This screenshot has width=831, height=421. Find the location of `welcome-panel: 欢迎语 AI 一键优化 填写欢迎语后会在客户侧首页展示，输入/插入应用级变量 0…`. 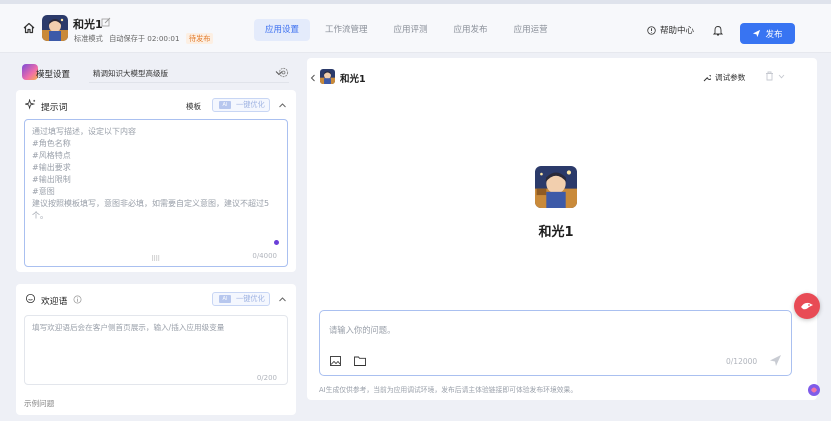

welcome-panel: 欢迎语 AI 一键优化 填写欢迎语后会在客户侧首页展示，输入/插入应用级变量 0… is located at coordinates (156, 349).